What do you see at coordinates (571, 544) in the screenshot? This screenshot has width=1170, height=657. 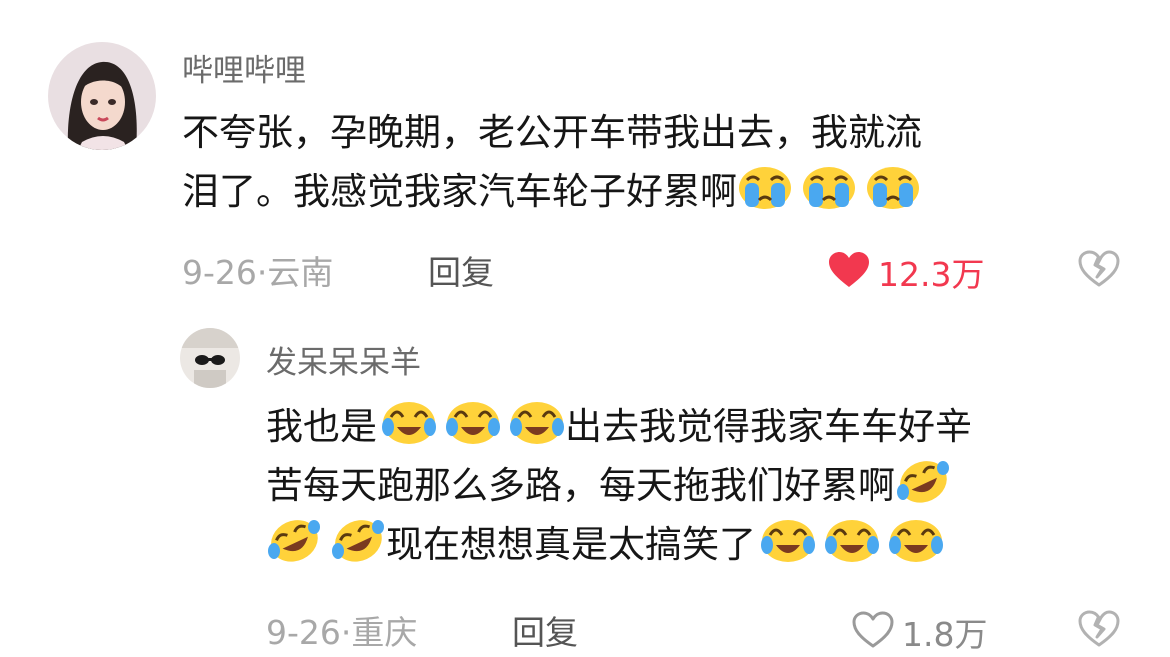 I see `reply-text-line-3-suffix: 现在想想真是太搞笑了` at bounding box center [571, 544].